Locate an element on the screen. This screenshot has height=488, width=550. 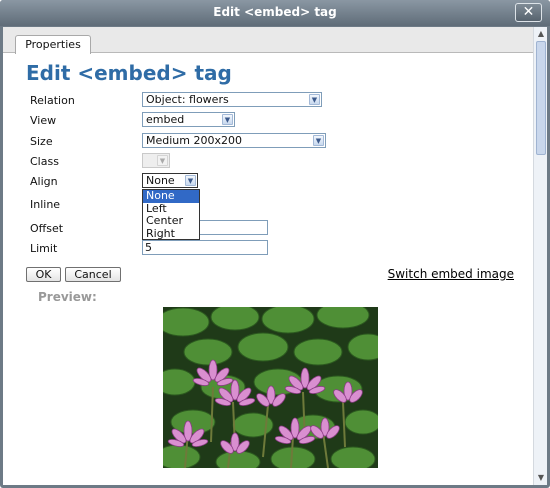
view-label: View is located at coordinates (43, 120).